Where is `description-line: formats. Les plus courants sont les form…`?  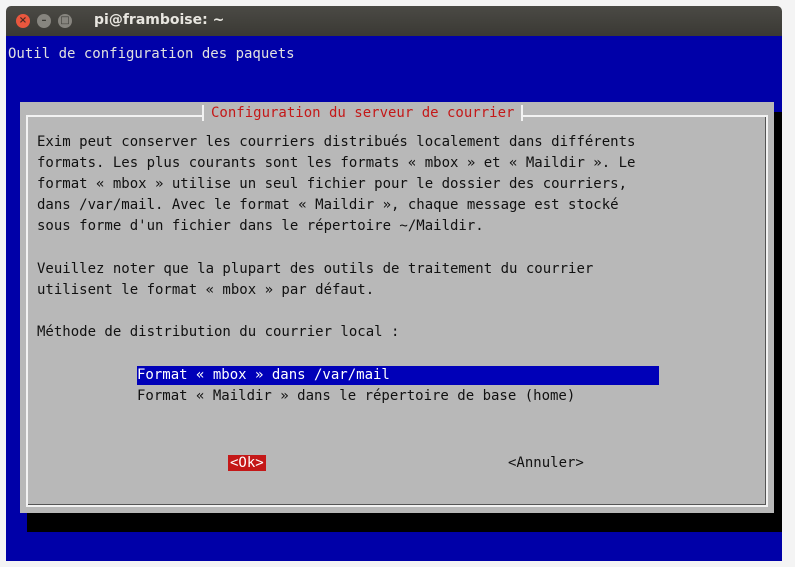 description-line: formats. Les plus courants sont les form… is located at coordinates (336, 163).